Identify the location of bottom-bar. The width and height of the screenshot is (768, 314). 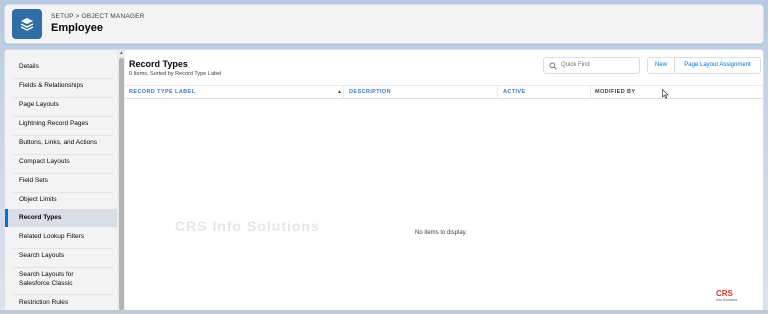
(384, 312).